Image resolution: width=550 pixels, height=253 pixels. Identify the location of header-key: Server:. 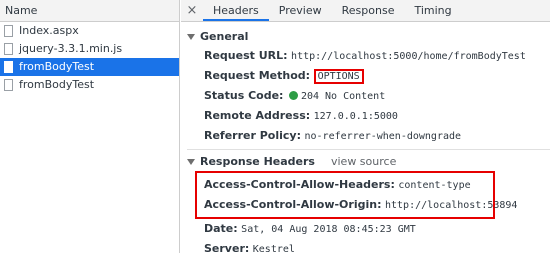
(227, 247).